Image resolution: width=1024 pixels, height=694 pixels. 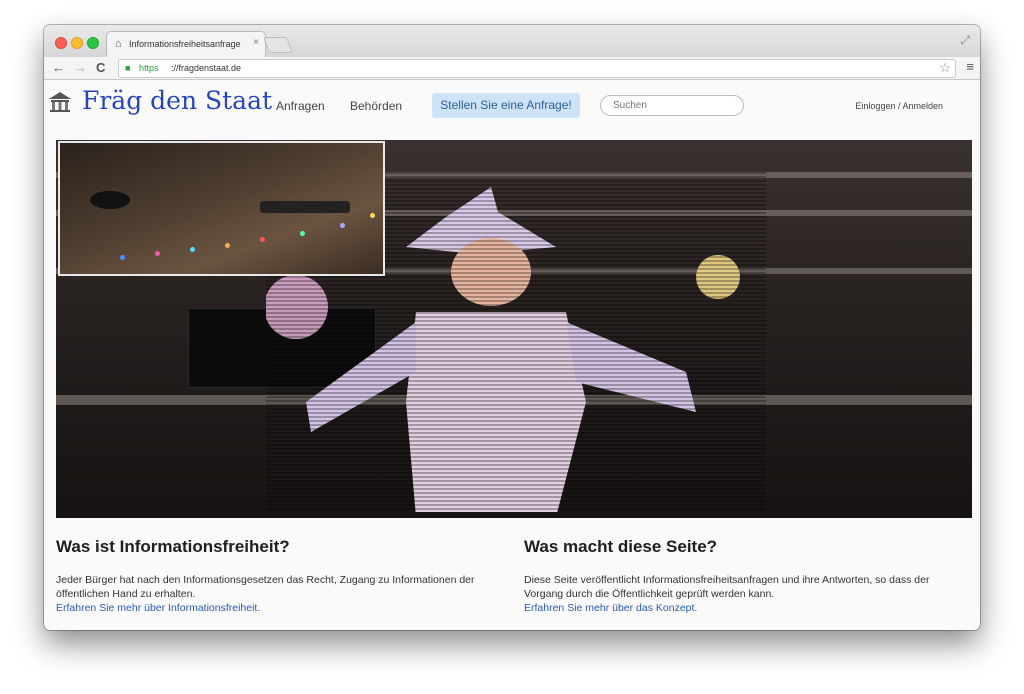 I want to click on search-input, so click(x=672, y=105).